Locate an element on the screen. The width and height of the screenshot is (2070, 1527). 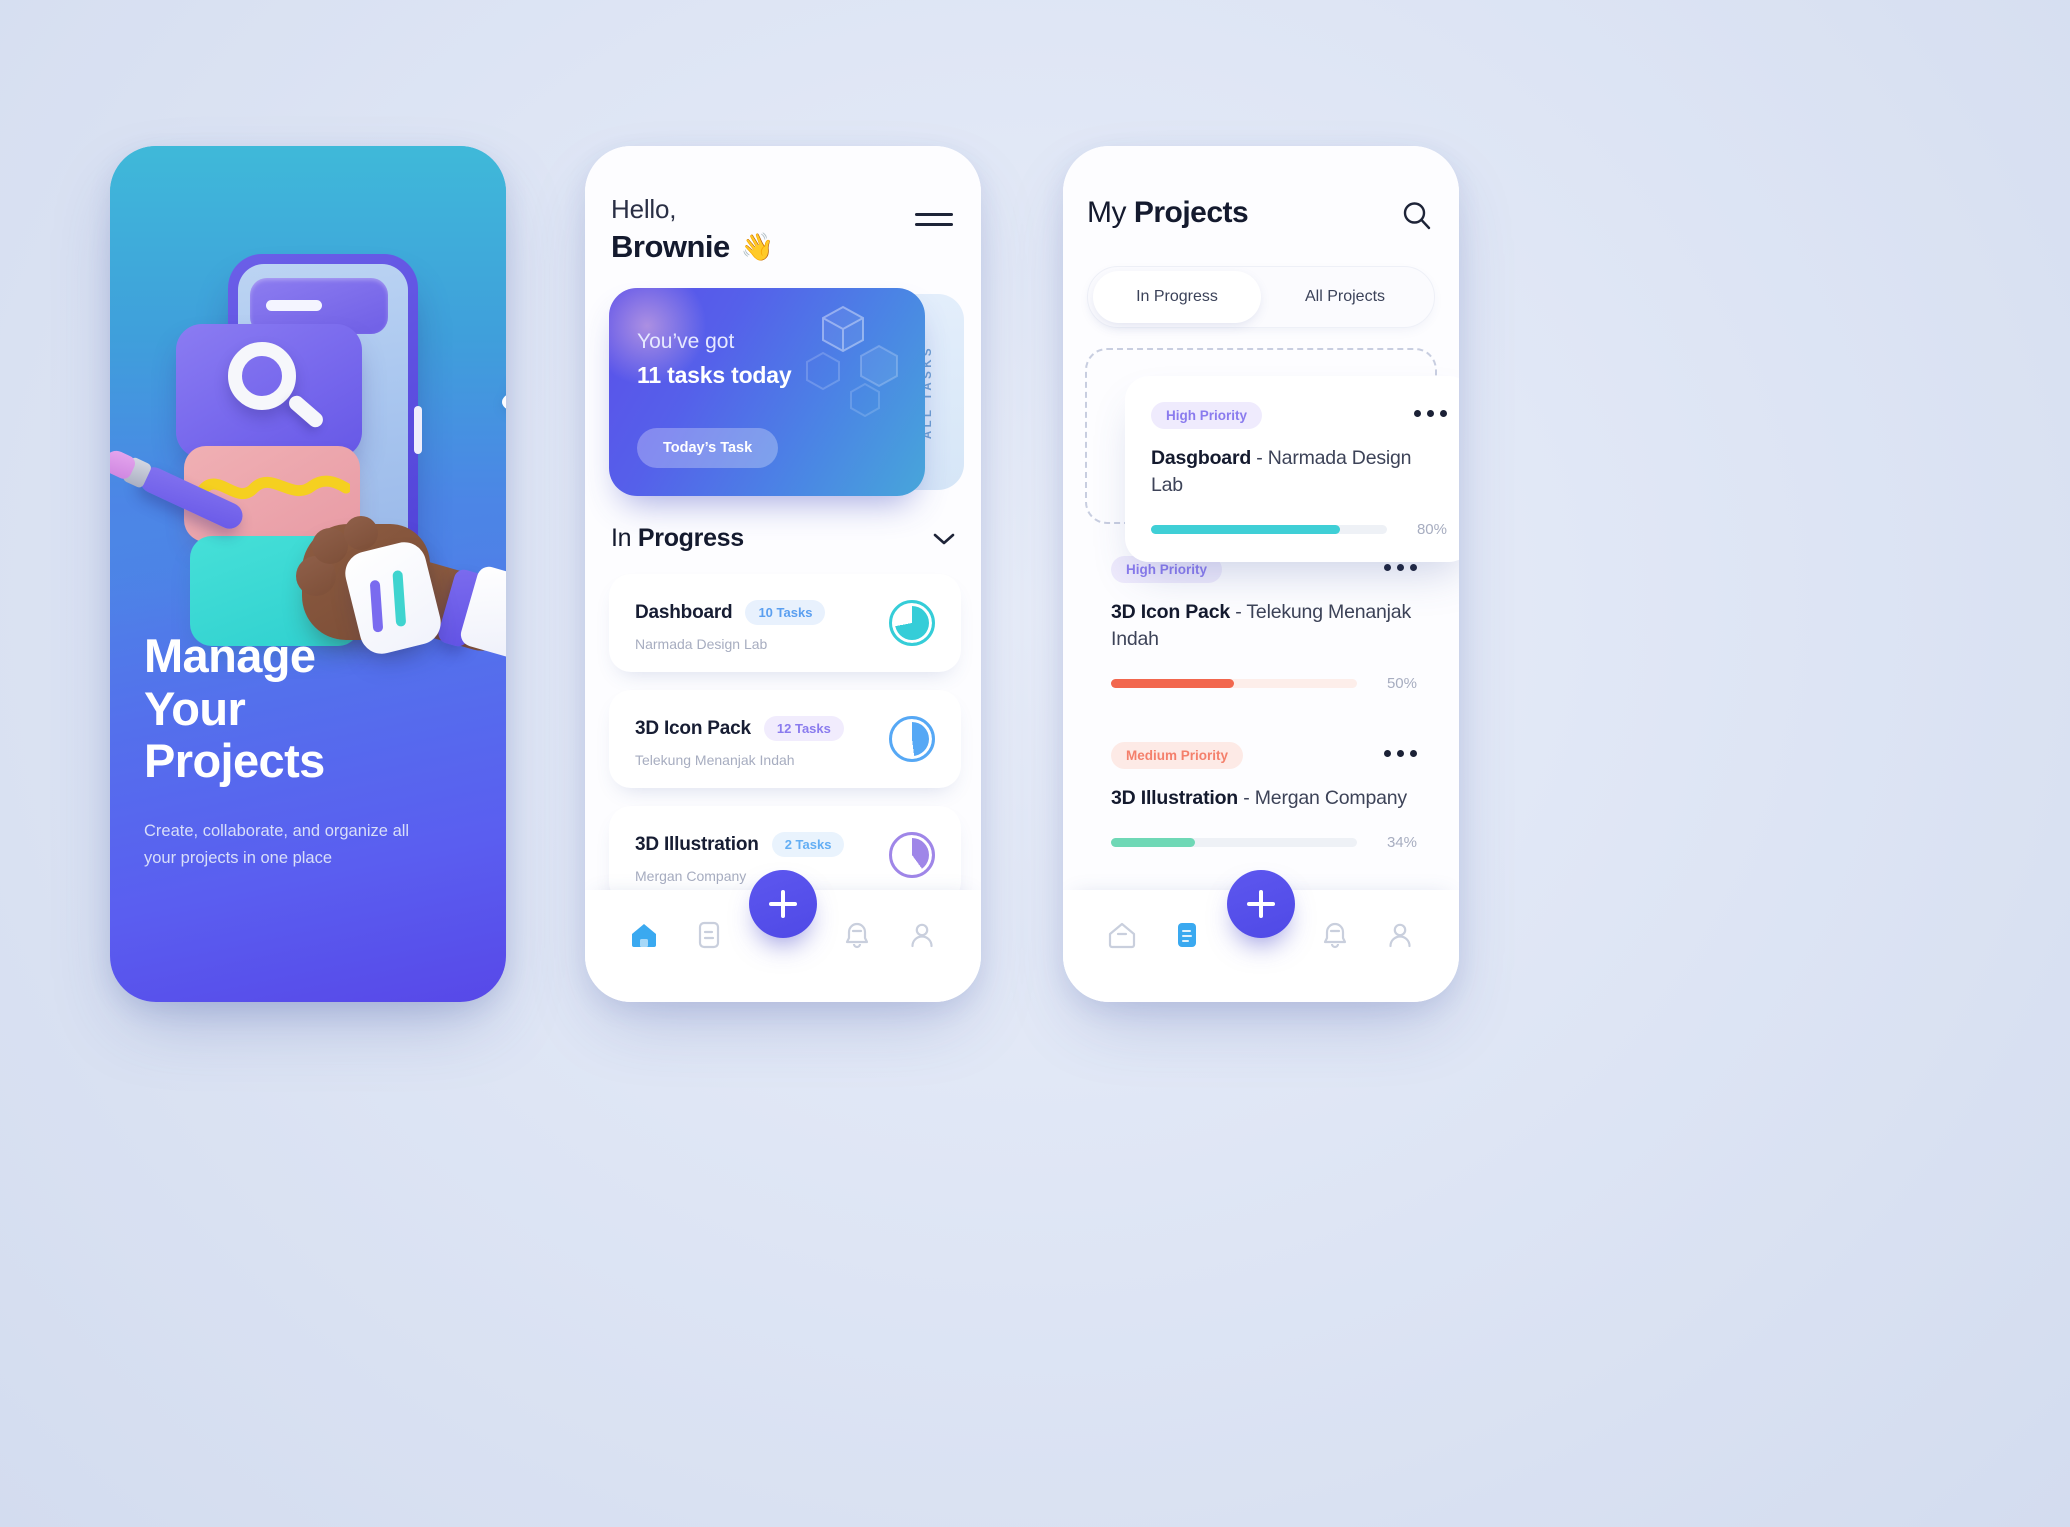
tab-all-projects: All Projects is located at coordinates (1345, 297).